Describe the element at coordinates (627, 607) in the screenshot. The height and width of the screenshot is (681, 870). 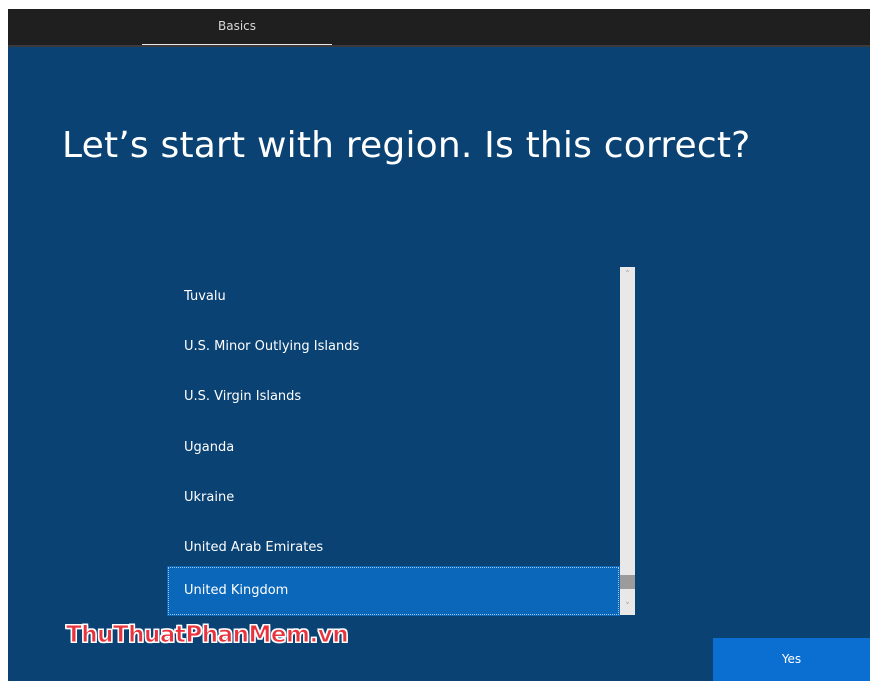
I see `scroll-down-icon: ˅` at that location.